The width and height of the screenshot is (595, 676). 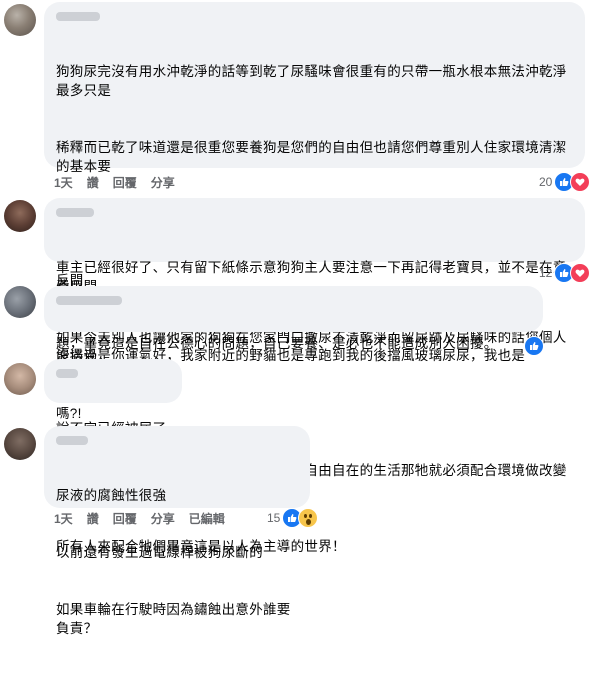 I want to click on comment-actions: 1天 讚 回覆 分享 已編輯, so click(x=139, y=518).